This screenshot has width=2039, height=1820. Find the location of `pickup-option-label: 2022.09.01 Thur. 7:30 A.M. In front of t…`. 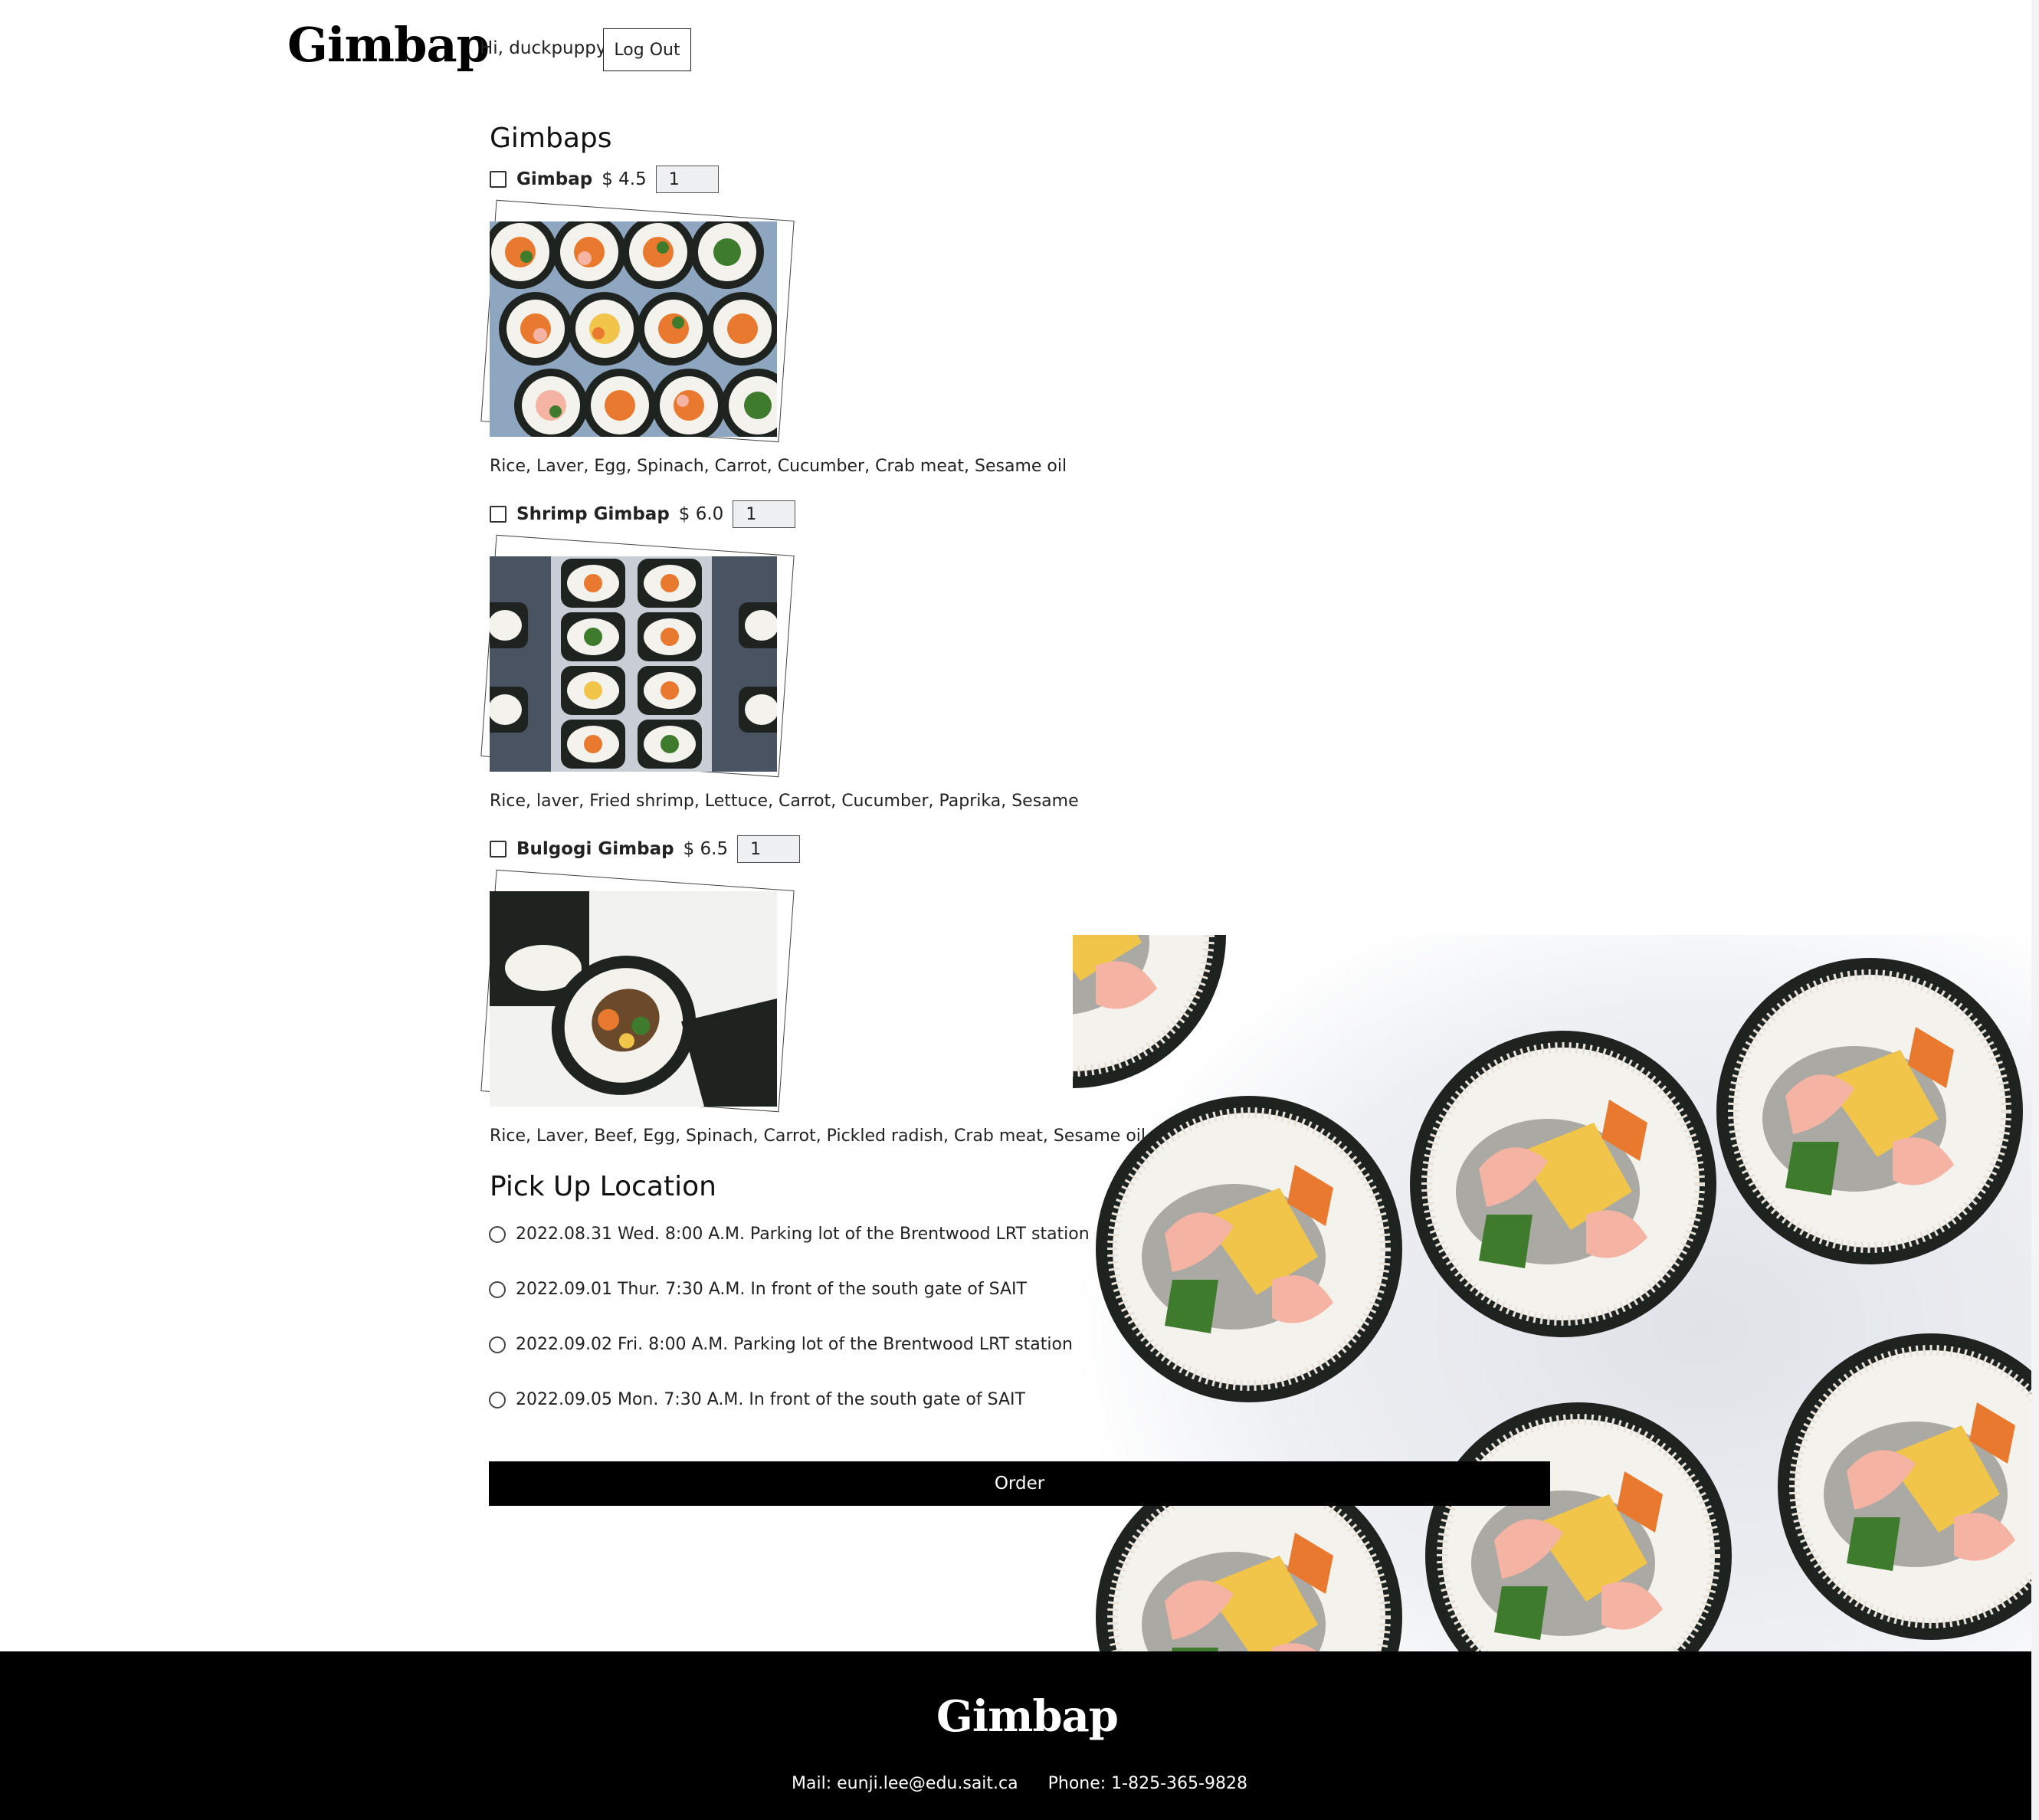

pickup-option-label: 2022.09.01 Thur. 7:30 A.M. In front of t… is located at coordinates (771, 1289).